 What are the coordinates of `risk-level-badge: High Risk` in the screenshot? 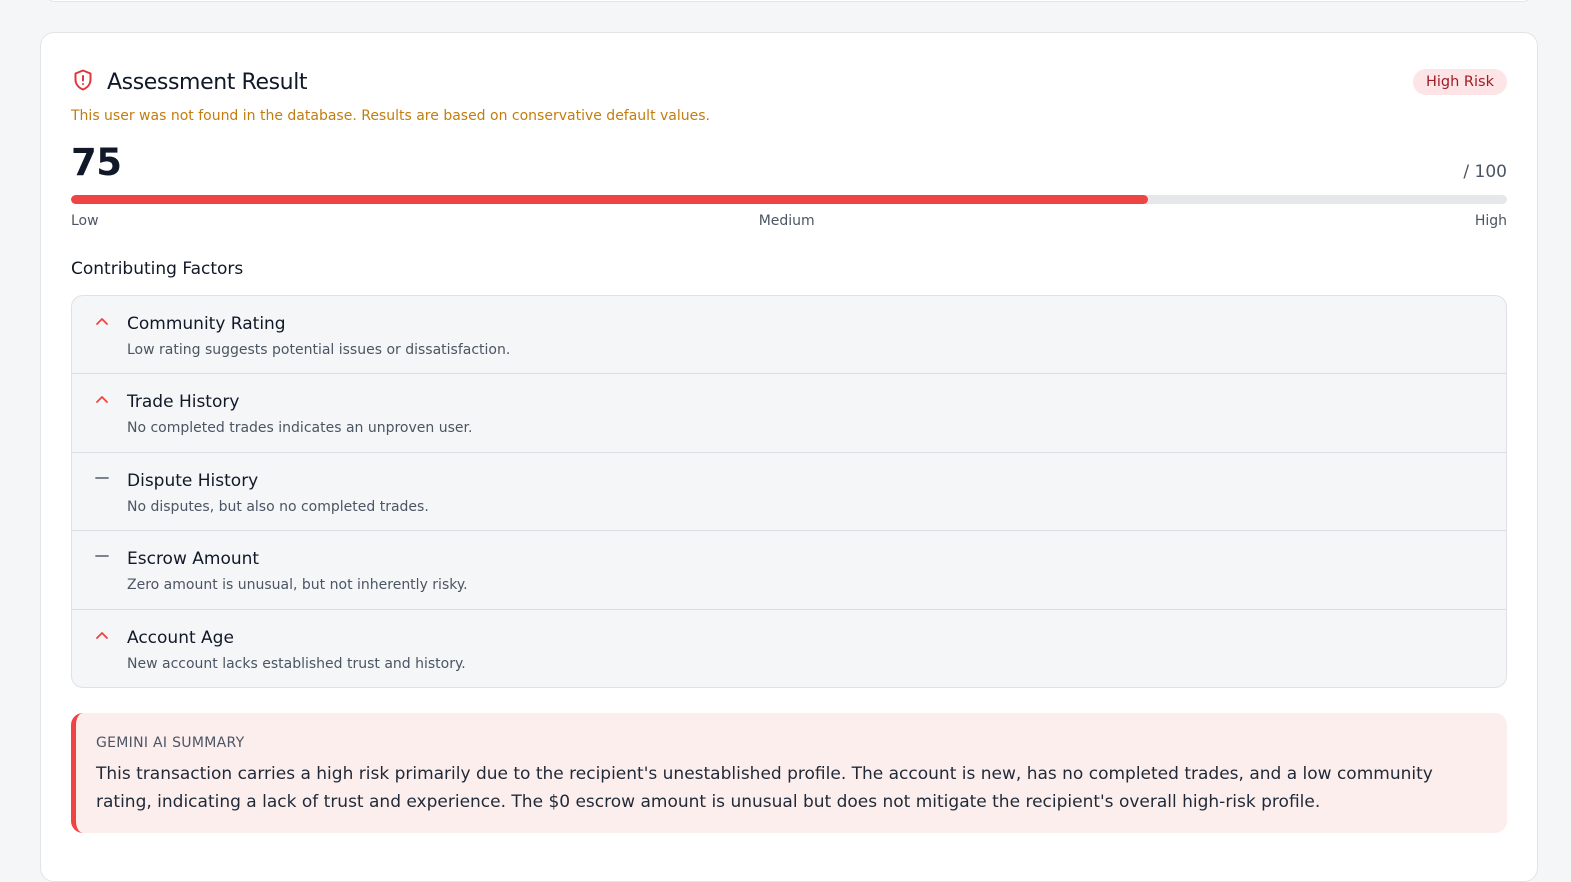 It's located at (1460, 82).